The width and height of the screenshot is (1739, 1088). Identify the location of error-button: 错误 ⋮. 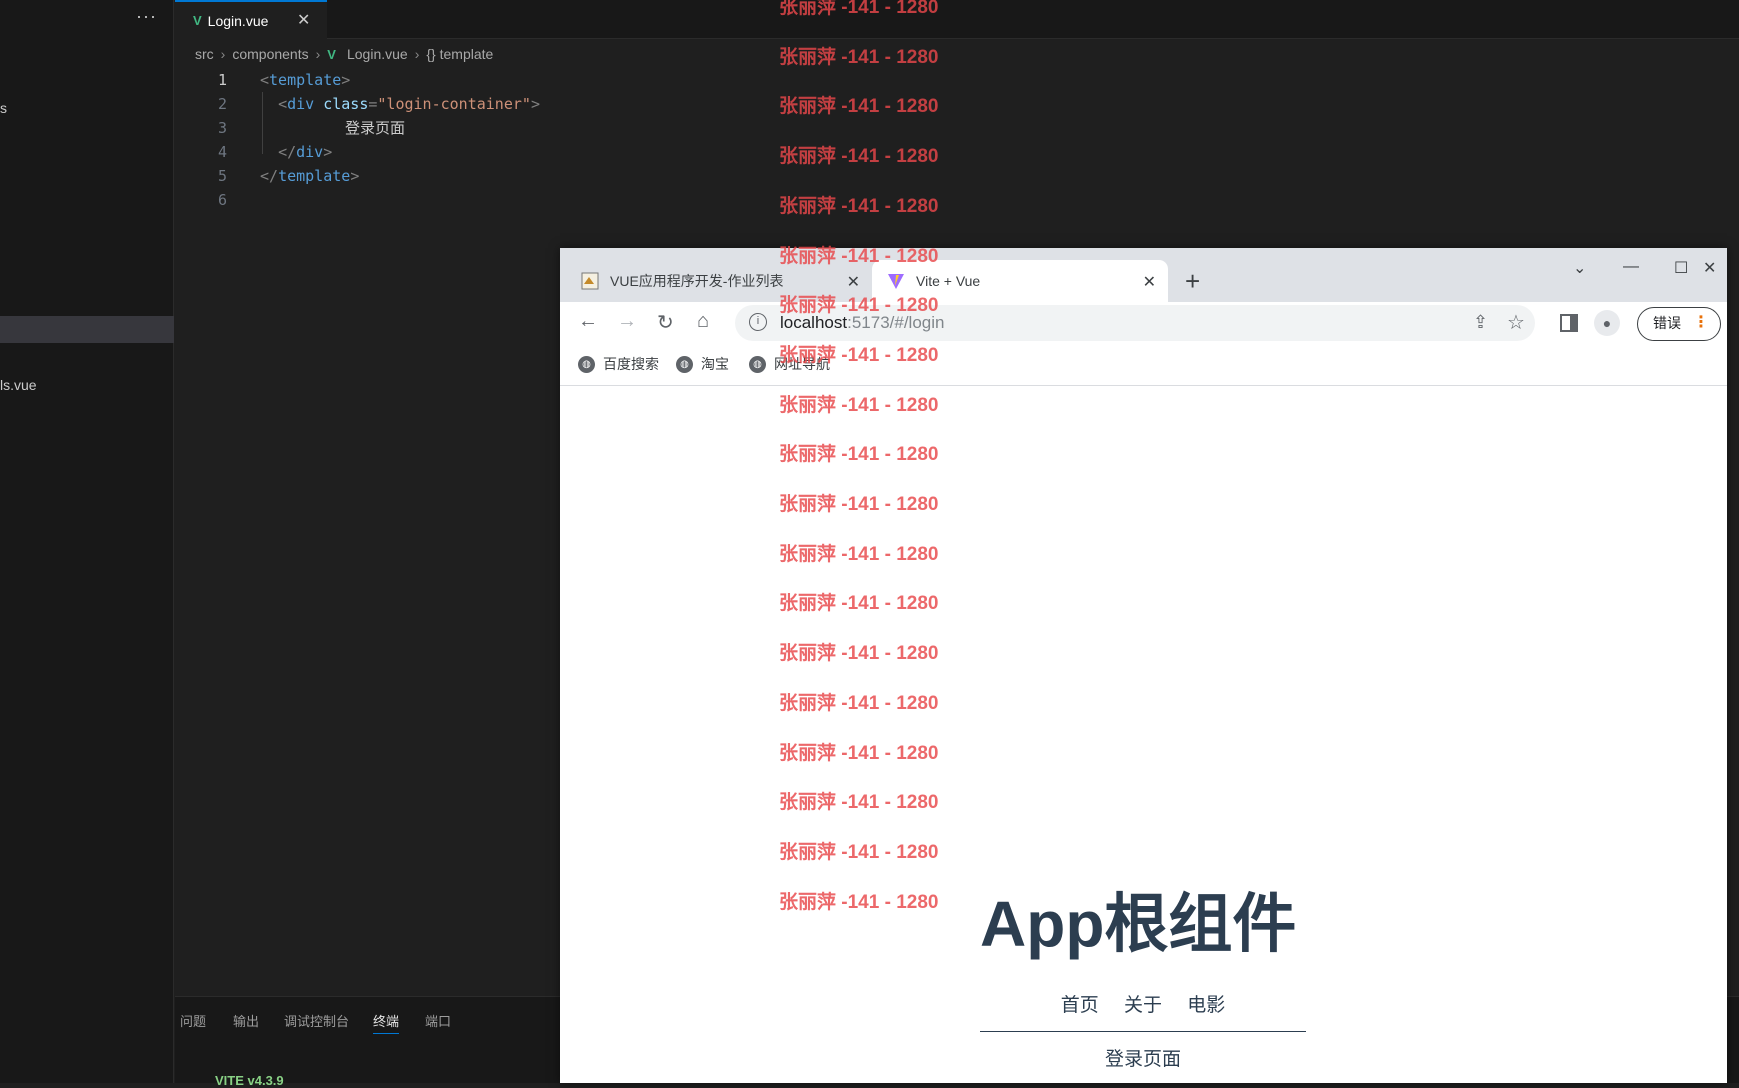
(1679, 324).